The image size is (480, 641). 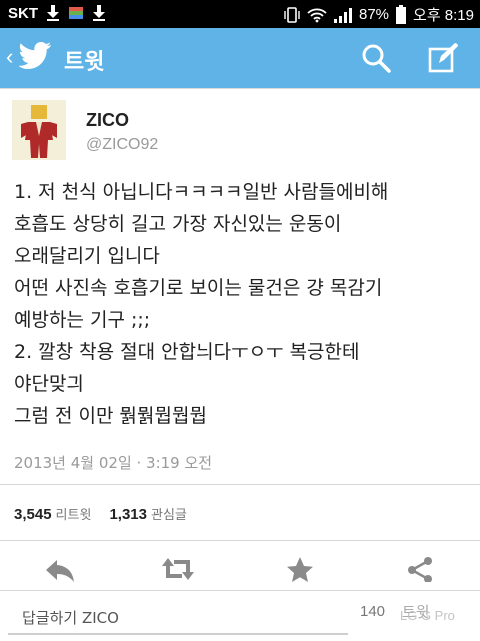 I want to click on app-bar: ‹ 트윗, so click(x=240, y=58).